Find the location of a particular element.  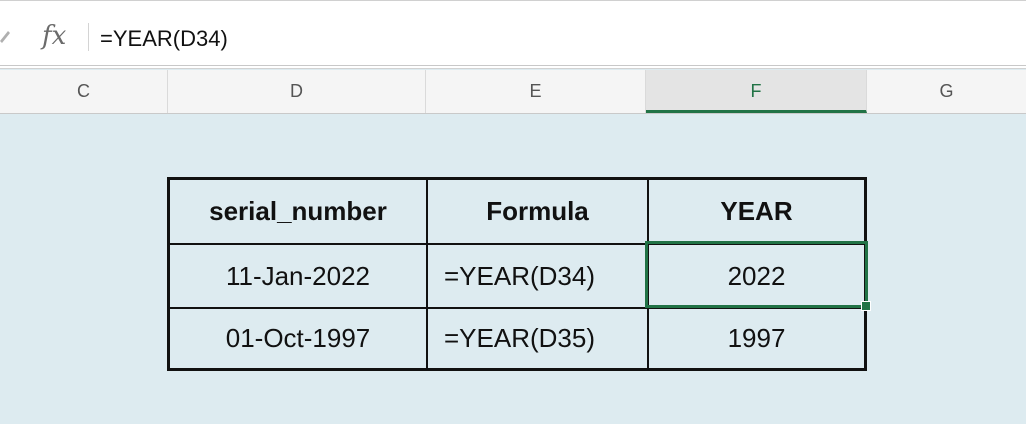

formula-bar-divider is located at coordinates (88, 37).